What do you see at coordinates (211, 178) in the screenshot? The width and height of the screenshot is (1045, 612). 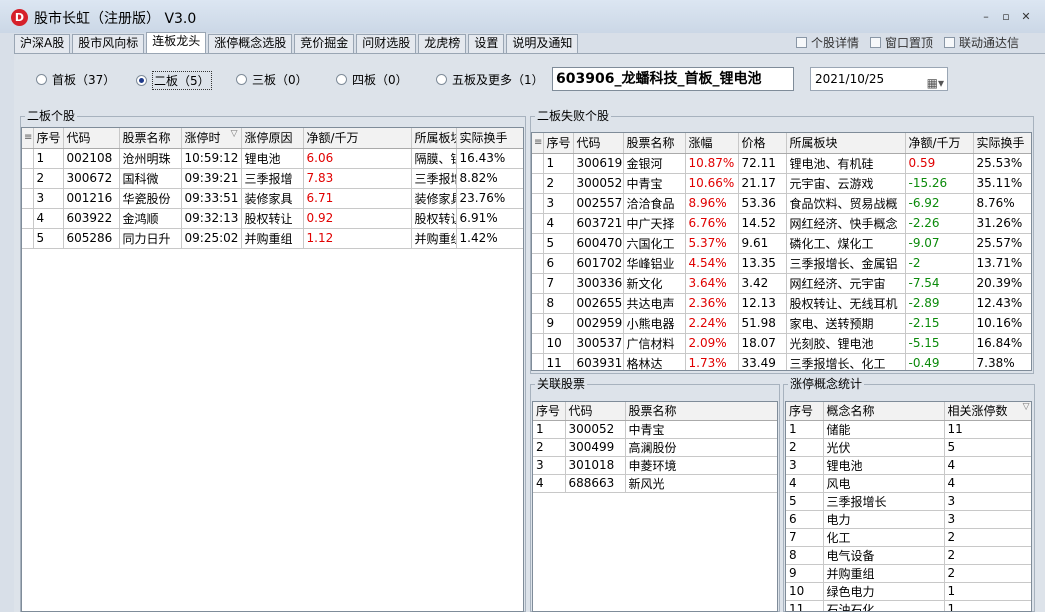 I see `cell-limit-time: 09:39:21` at bounding box center [211, 178].